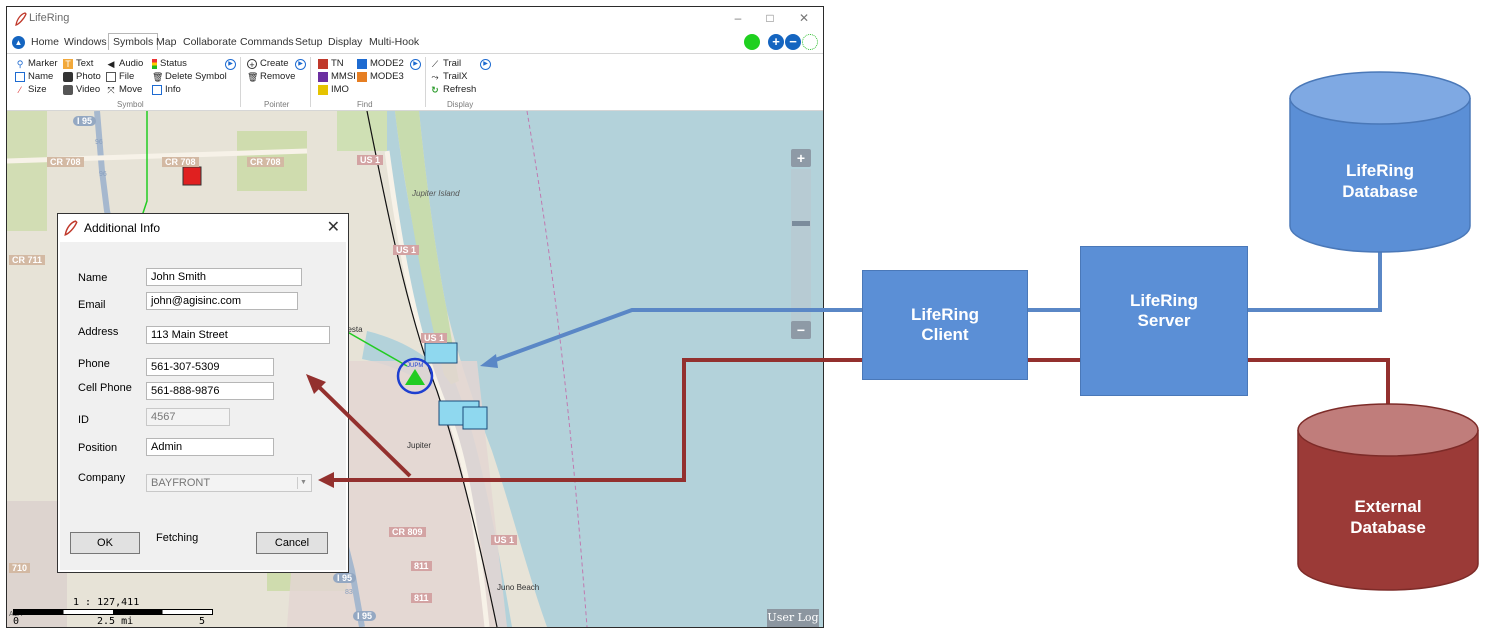  Describe the element at coordinates (406, 250) in the screenshot. I see `road-label: US 1` at that location.